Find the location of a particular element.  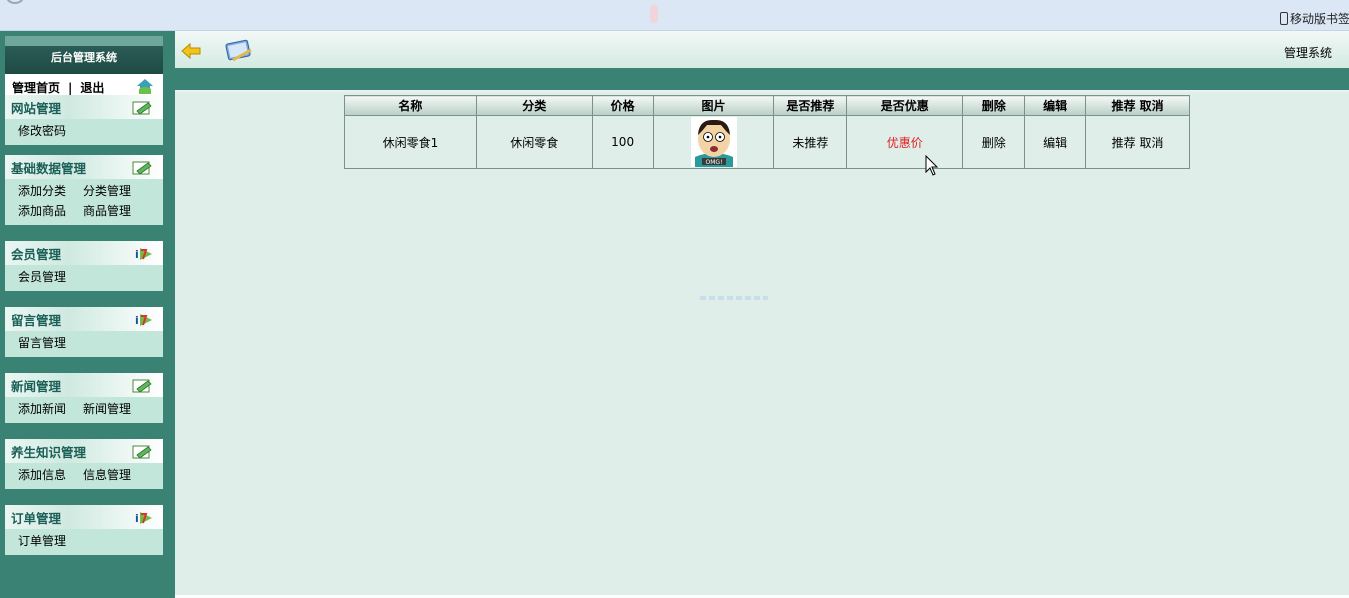

column-header: 删除 is located at coordinates (994, 105).